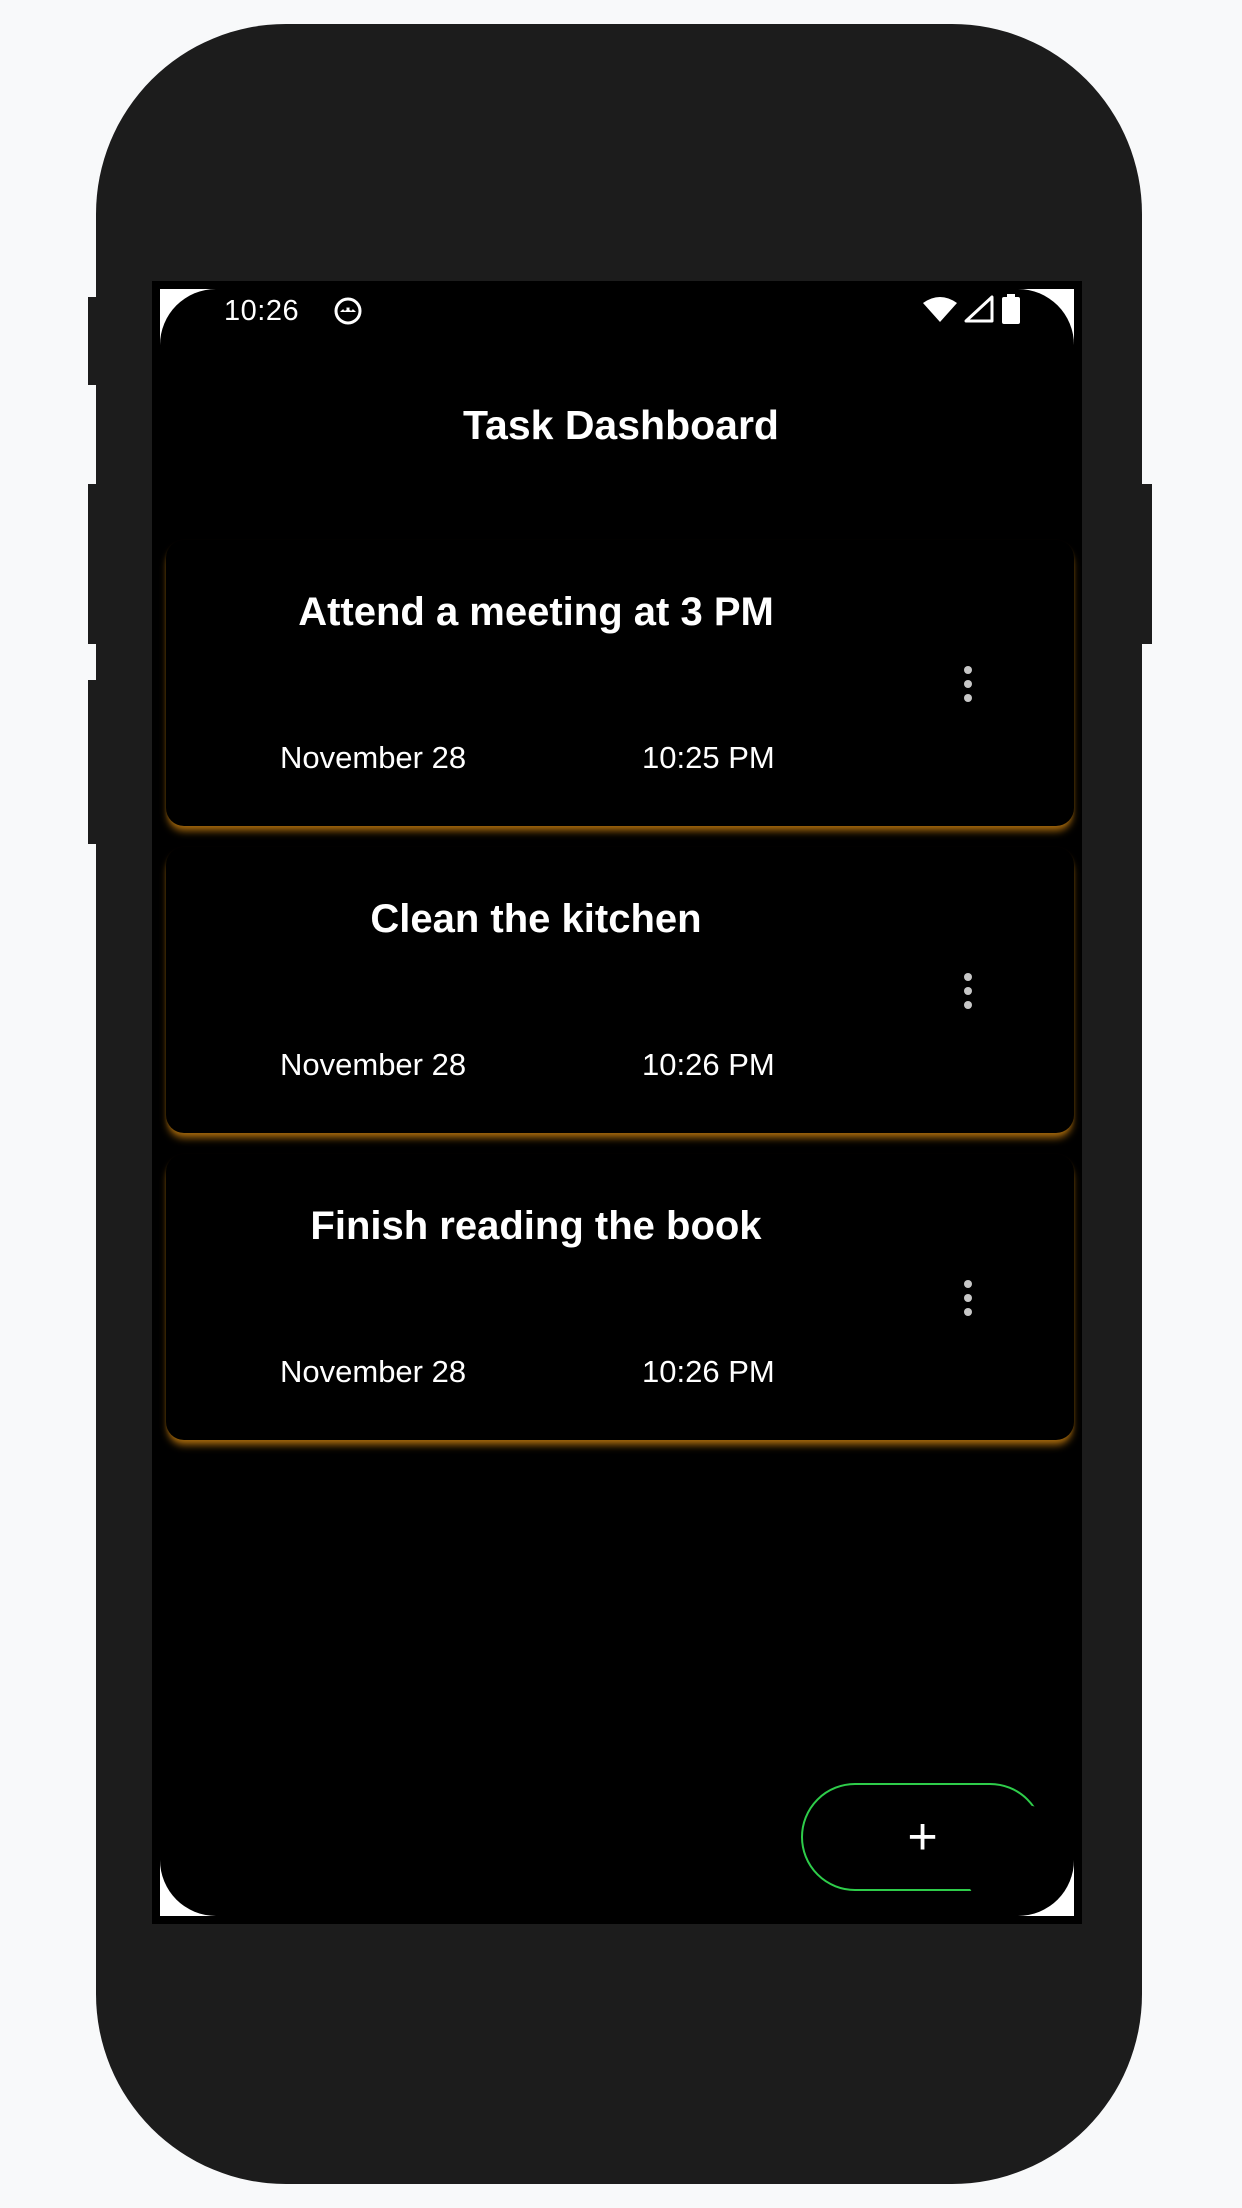 The image size is (1242, 2208). I want to click on wifi-icon, so click(940, 311).